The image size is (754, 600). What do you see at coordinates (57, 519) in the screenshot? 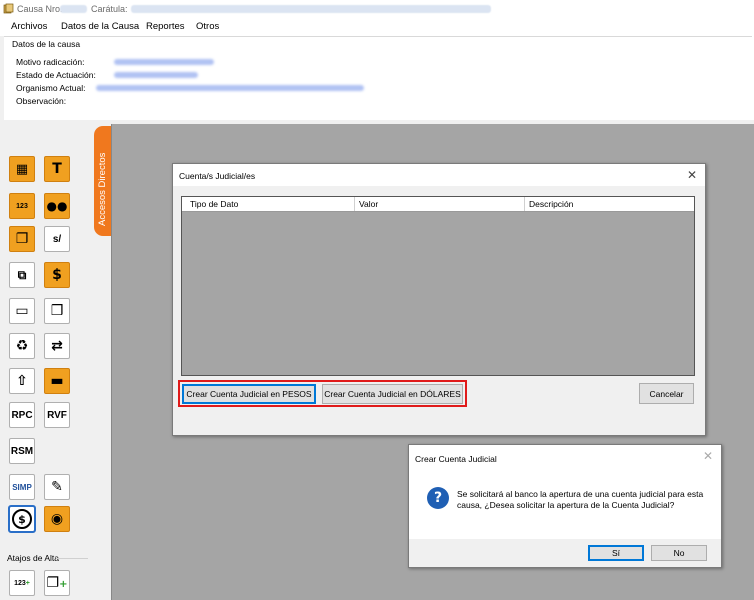
I see `eye-icon: ◉` at bounding box center [57, 519].